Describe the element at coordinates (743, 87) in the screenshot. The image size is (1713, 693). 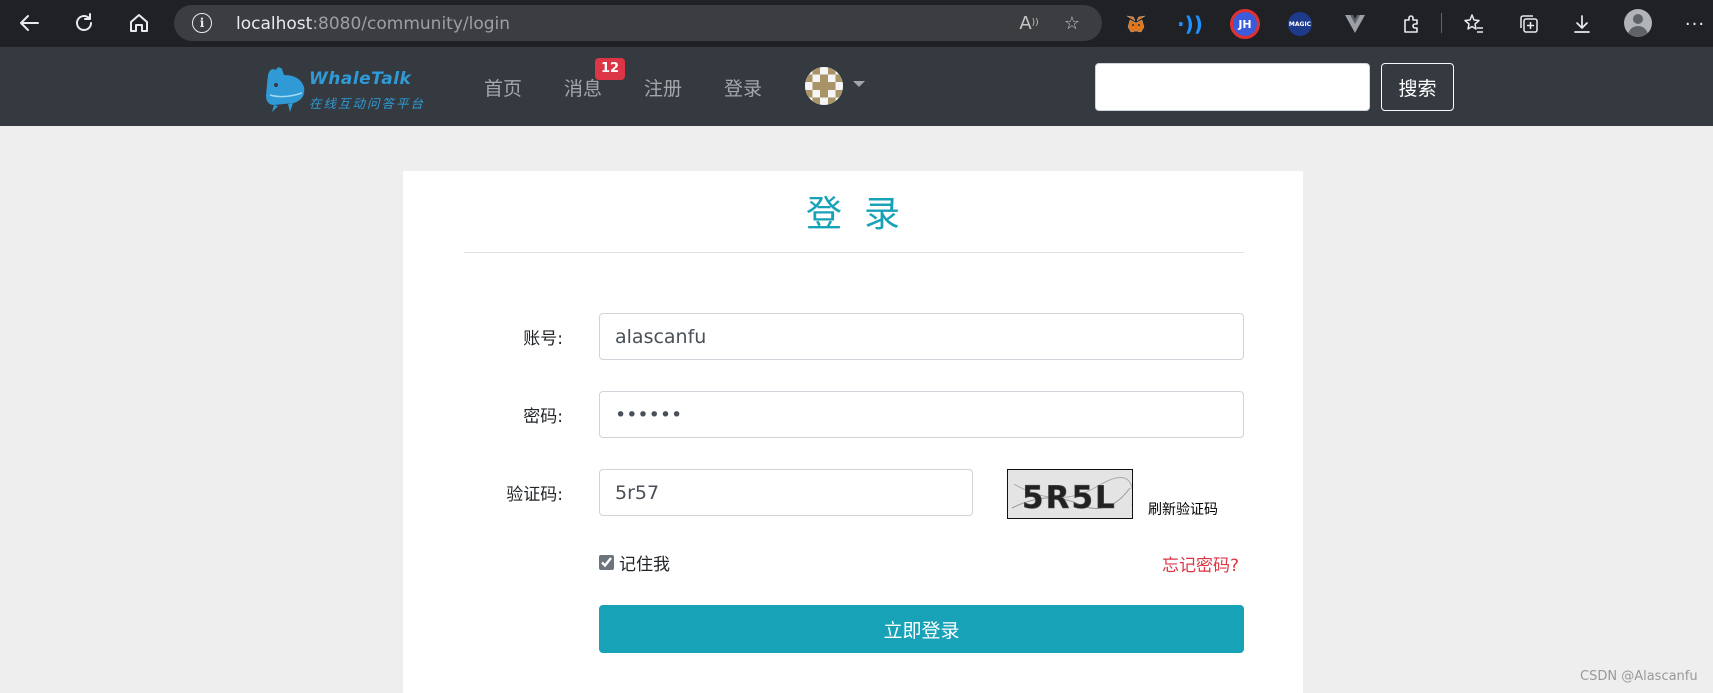
I see `nav-login: 登录` at that location.